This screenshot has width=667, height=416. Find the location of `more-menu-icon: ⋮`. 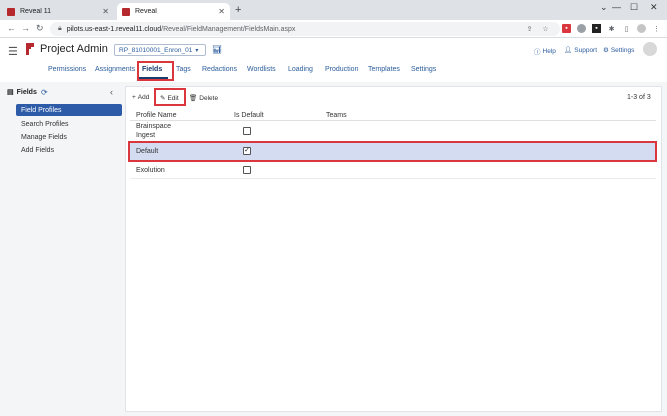

more-menu-icon: ⋮ is located at coordinates (656, 28).